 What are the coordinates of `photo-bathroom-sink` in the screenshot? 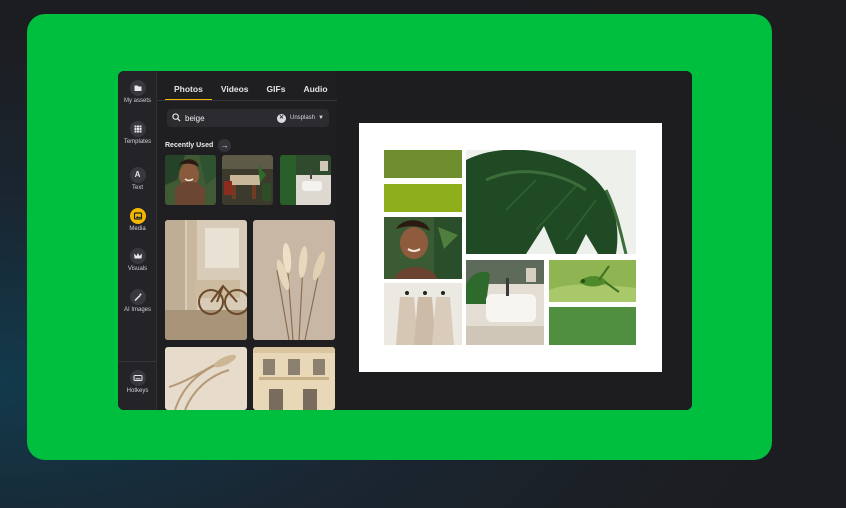 It's located at (505, 302).